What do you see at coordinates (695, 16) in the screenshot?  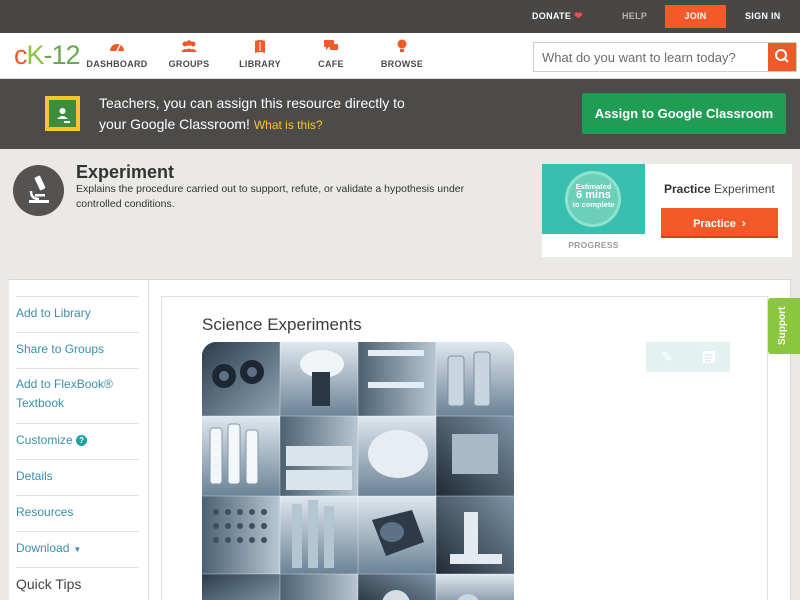 I see `join-button: JOIN` at bounding box center [695, 16].